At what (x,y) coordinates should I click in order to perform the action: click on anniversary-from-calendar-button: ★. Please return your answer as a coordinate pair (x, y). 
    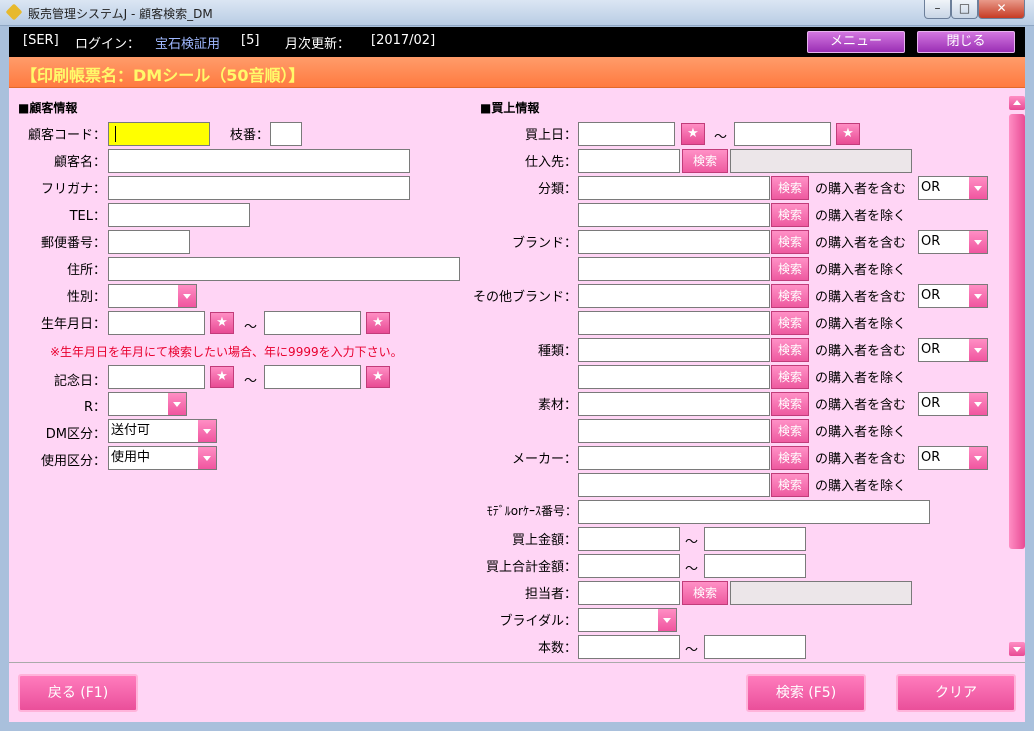
    Looking at the image, I should click on (222, 377).